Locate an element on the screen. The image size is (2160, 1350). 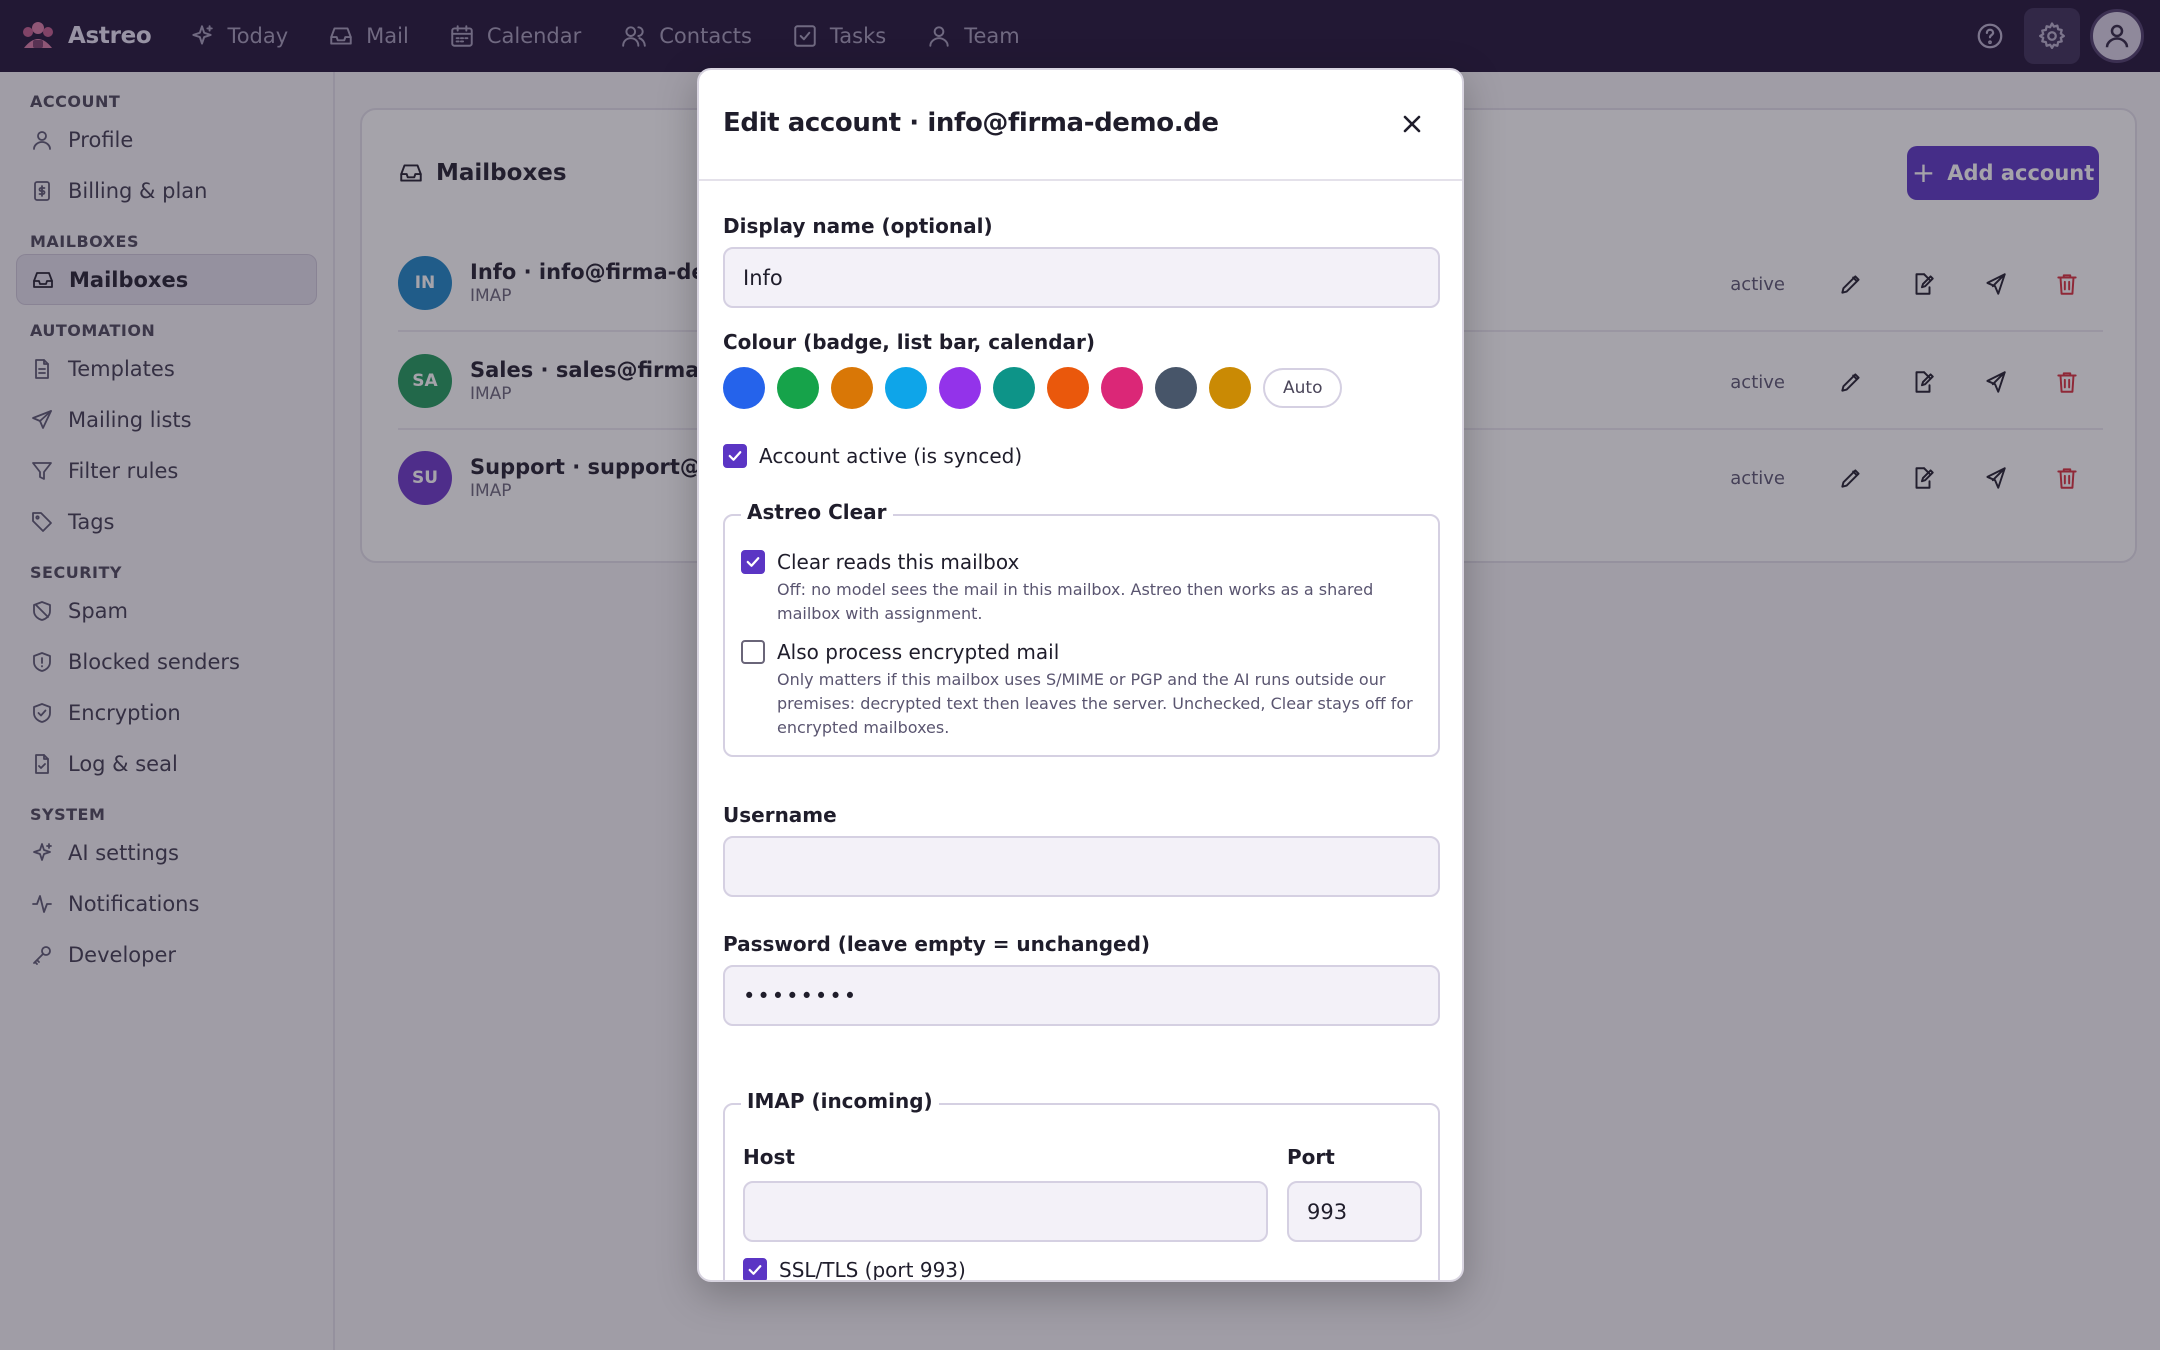
colour-swatch-orange is located at coordinates (1068, 388).